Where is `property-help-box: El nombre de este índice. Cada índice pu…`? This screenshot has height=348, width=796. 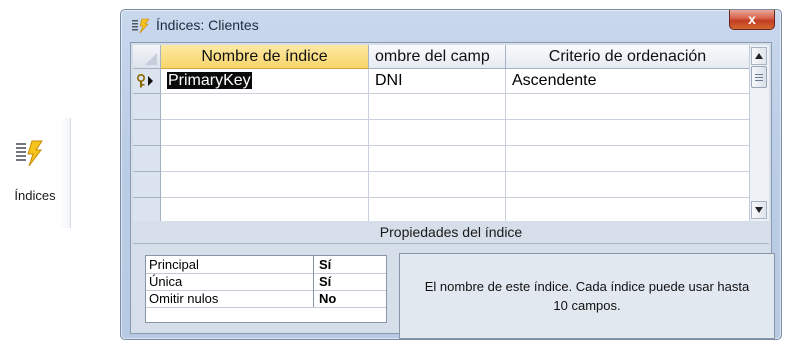
property-help-box: El nombre de este índice. Cada índice pu… is located at coordinates (587, 296).